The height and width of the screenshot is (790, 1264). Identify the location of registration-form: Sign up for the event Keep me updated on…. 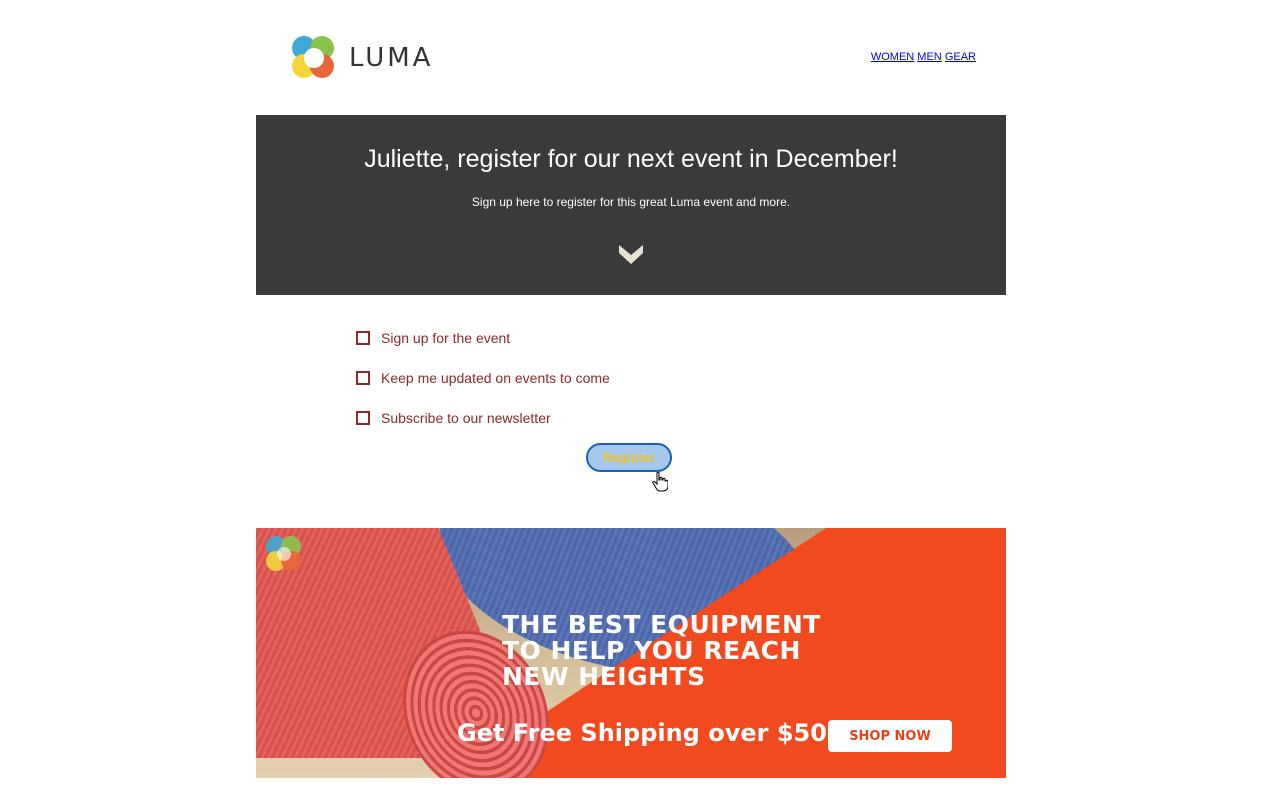
(606, 380).